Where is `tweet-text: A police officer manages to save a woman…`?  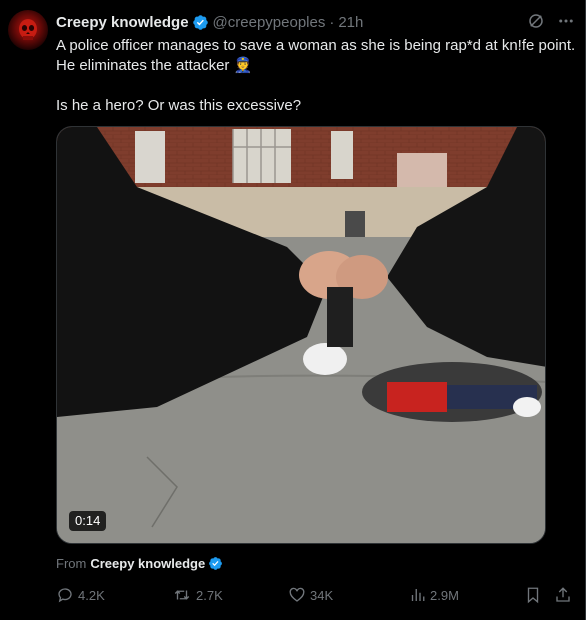 tweet-text: A police officer manages to save a woman… is located at coordinates (318, 76).